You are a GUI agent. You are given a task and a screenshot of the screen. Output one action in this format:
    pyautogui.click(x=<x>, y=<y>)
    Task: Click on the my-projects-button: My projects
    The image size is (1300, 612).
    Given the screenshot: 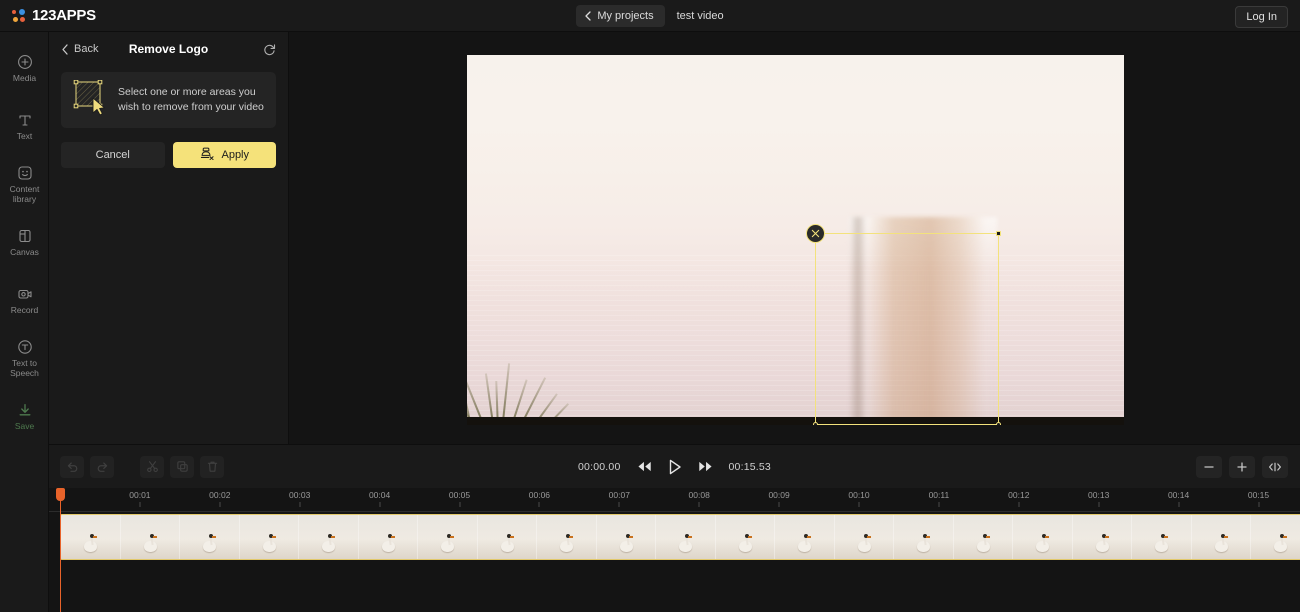 What is the action you would take?
    pyautogui.click(x=620, y=16)
    